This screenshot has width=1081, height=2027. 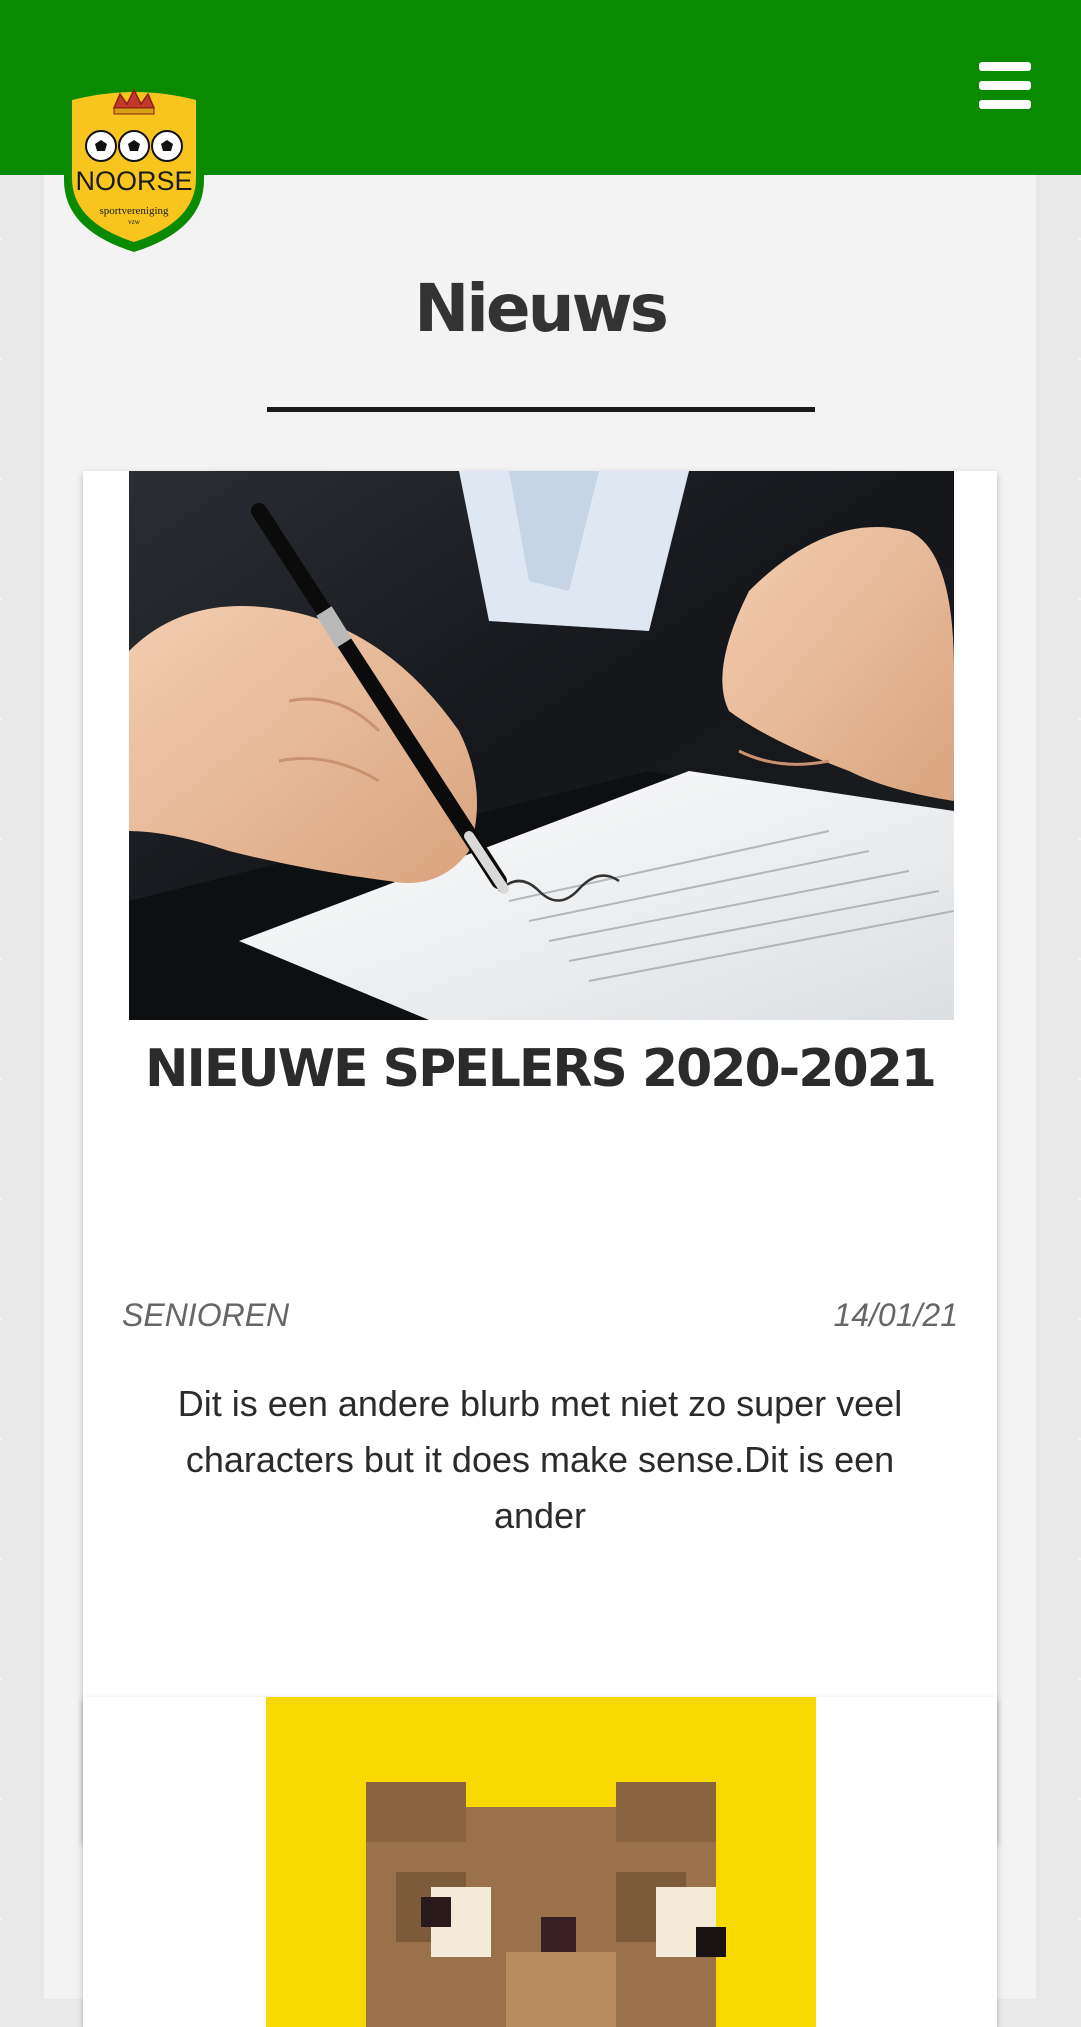 I want to click on logo-subtext: sportvereniging, so click(x=134, y=211).